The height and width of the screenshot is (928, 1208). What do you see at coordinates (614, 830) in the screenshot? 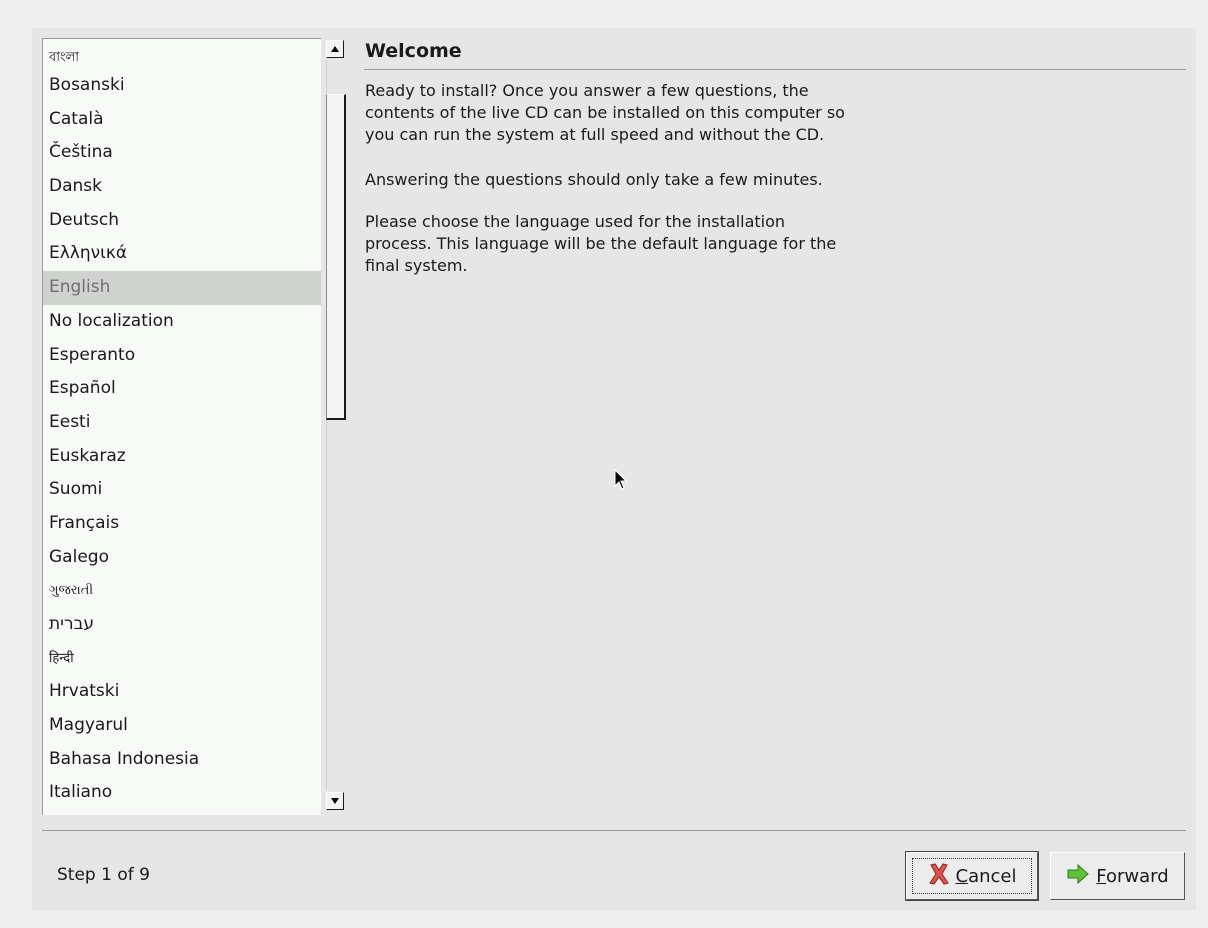
I see `footer-divider` at bounding box center [614, 830].